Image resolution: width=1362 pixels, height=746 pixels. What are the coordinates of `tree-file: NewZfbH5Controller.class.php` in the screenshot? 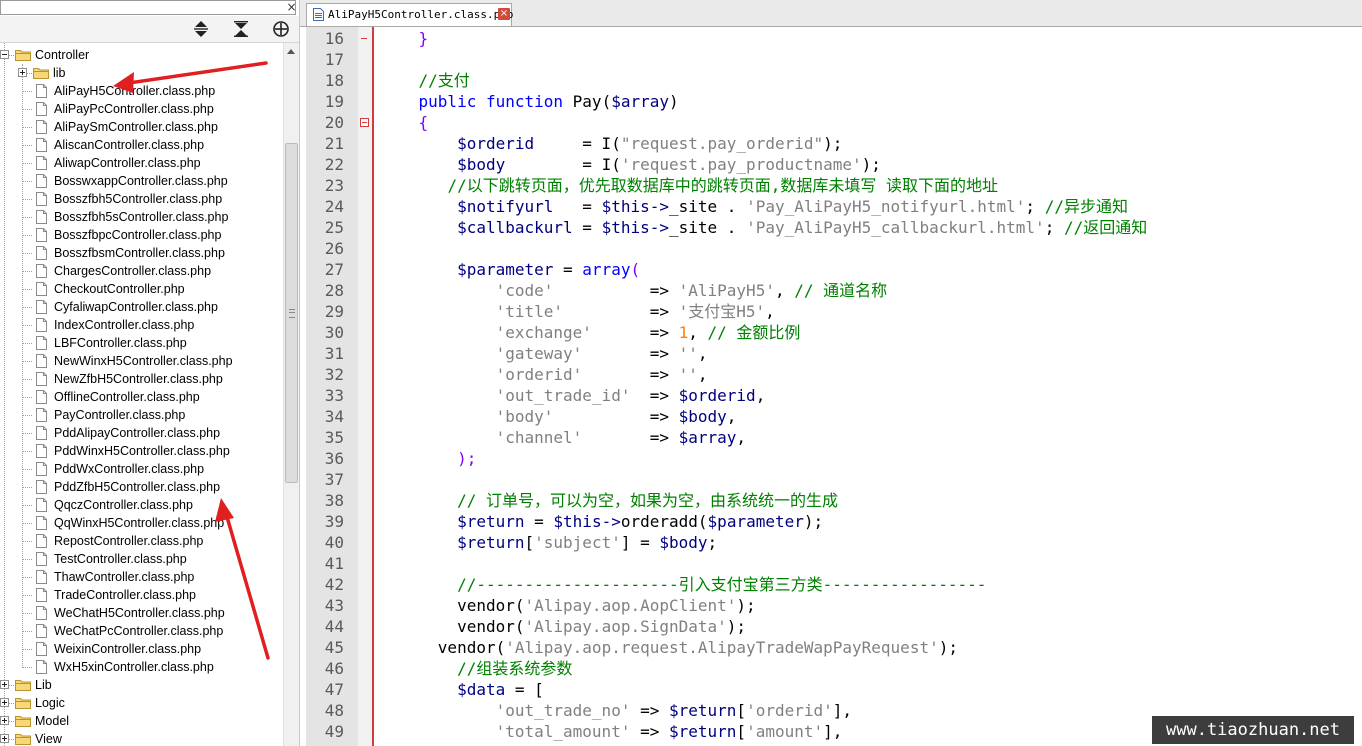 It's located at (141, 379).